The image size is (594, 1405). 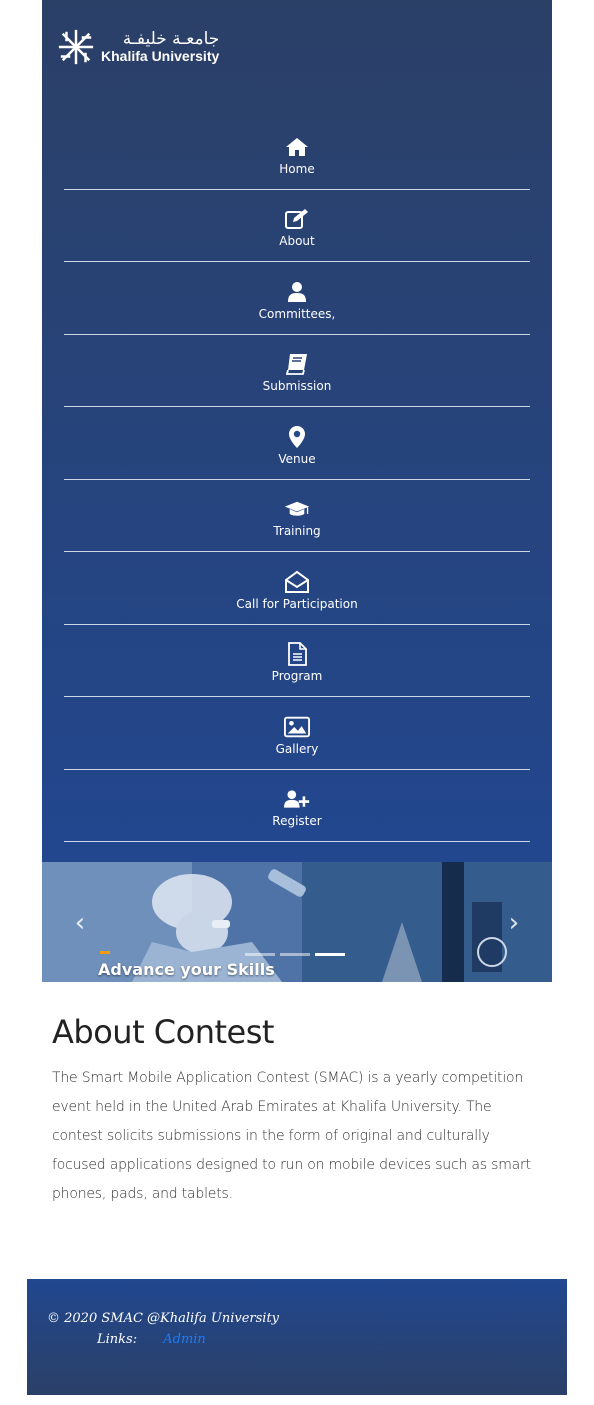 I want to click on nav-item-submission: Submission, so click(x=297, y=371).